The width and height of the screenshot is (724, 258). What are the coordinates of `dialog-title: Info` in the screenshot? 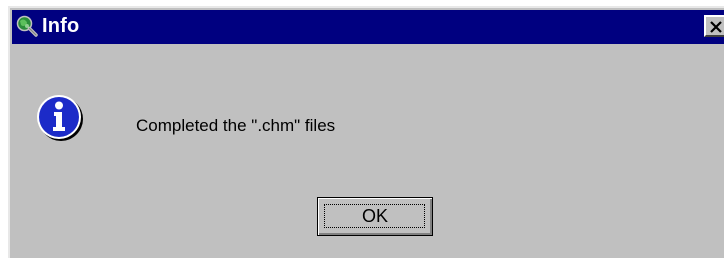 It's located at (61, 26).